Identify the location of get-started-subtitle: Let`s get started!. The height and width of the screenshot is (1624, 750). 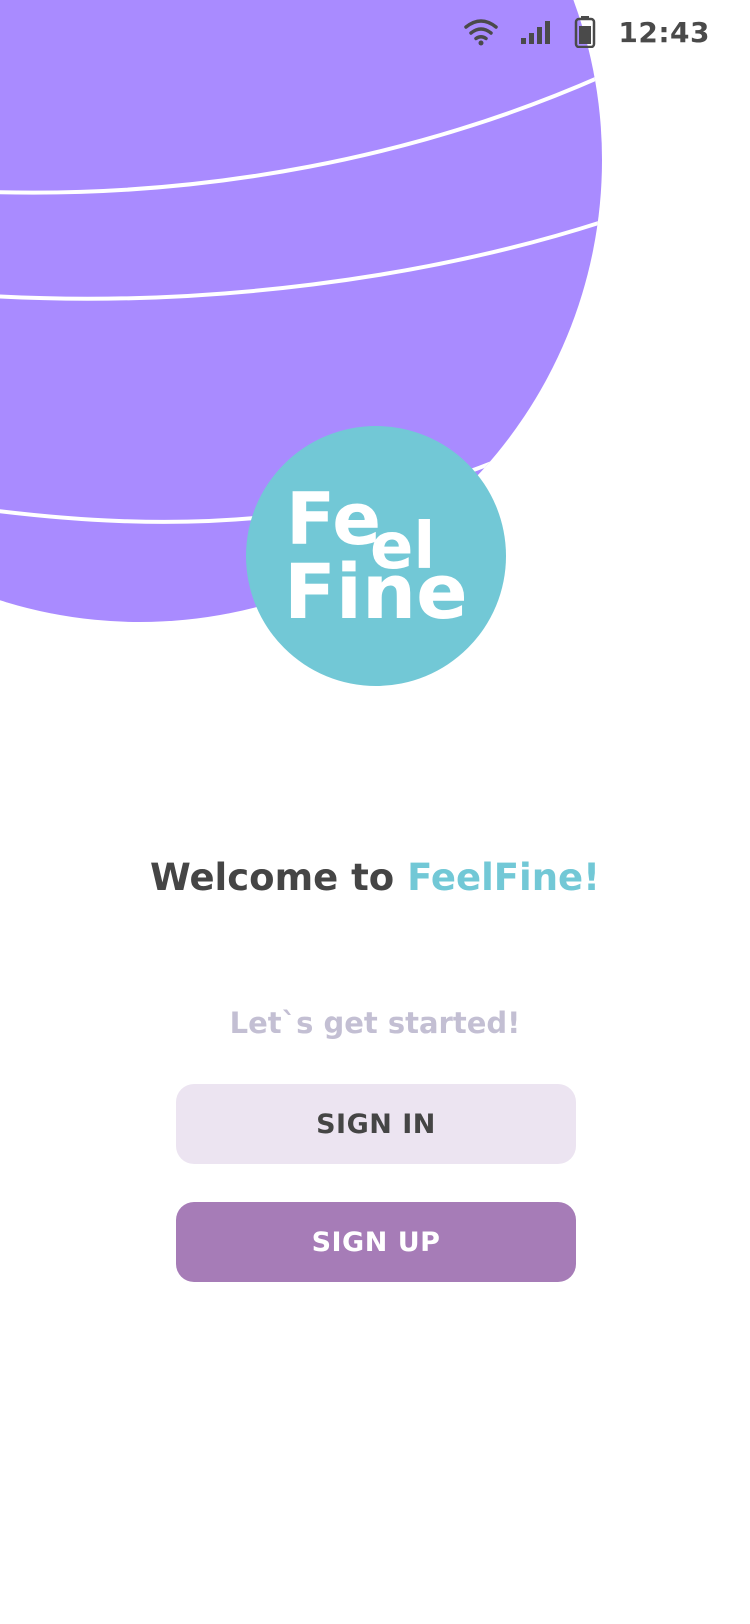
(375, 1023).